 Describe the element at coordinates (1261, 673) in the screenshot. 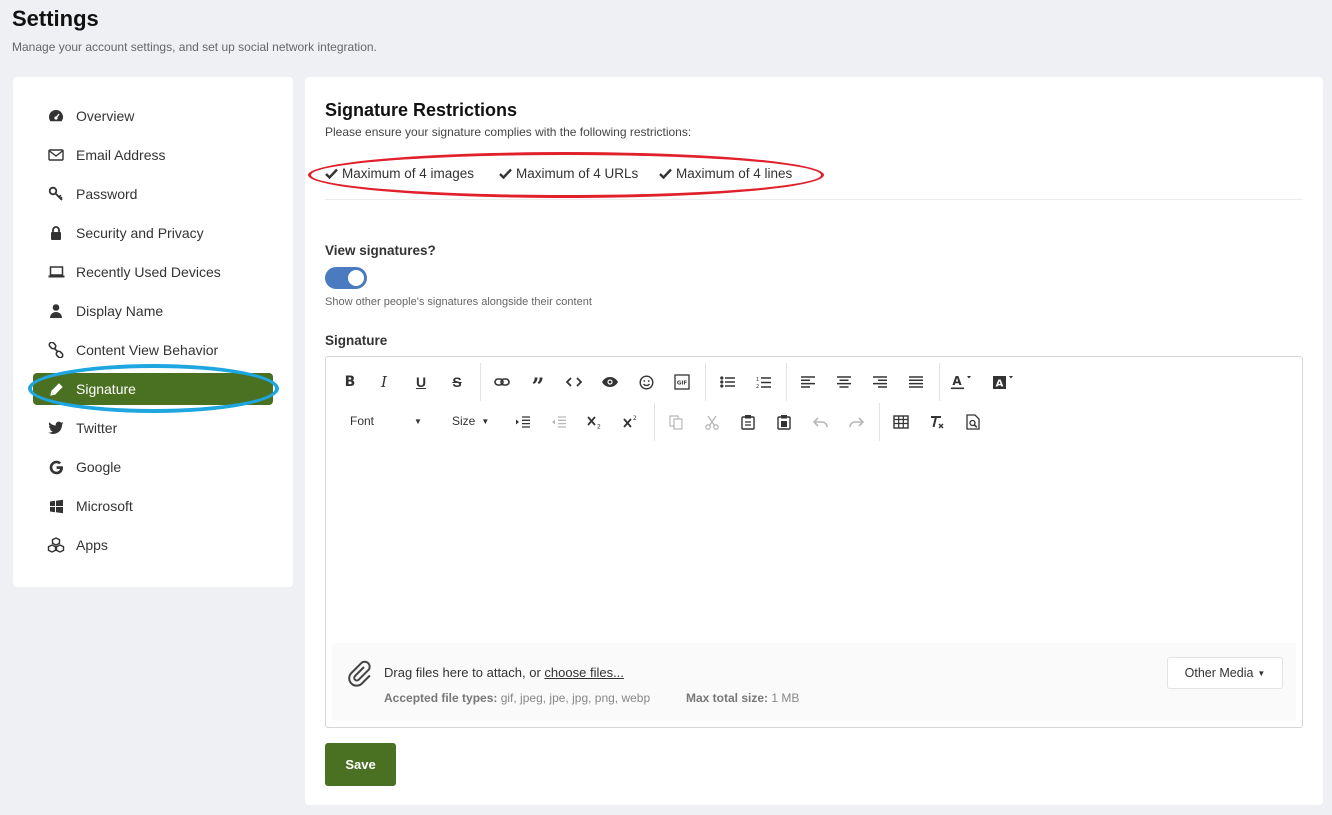

I see `caret-down-icon: ▼` at that location.